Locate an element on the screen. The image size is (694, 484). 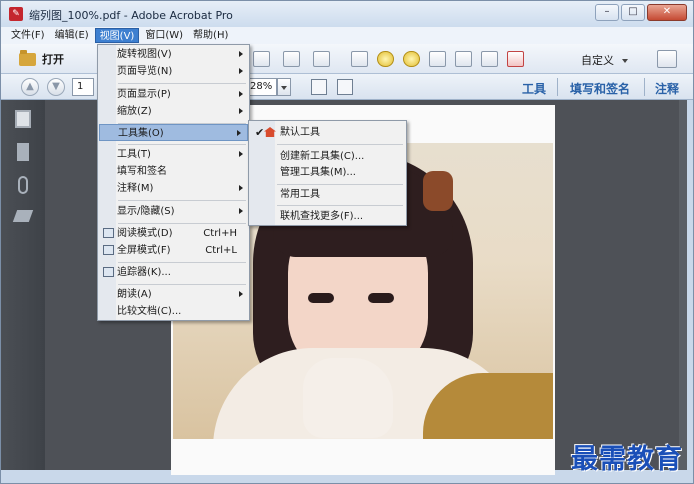
page-thumbnails-icon is located at coordinates (23, 119).